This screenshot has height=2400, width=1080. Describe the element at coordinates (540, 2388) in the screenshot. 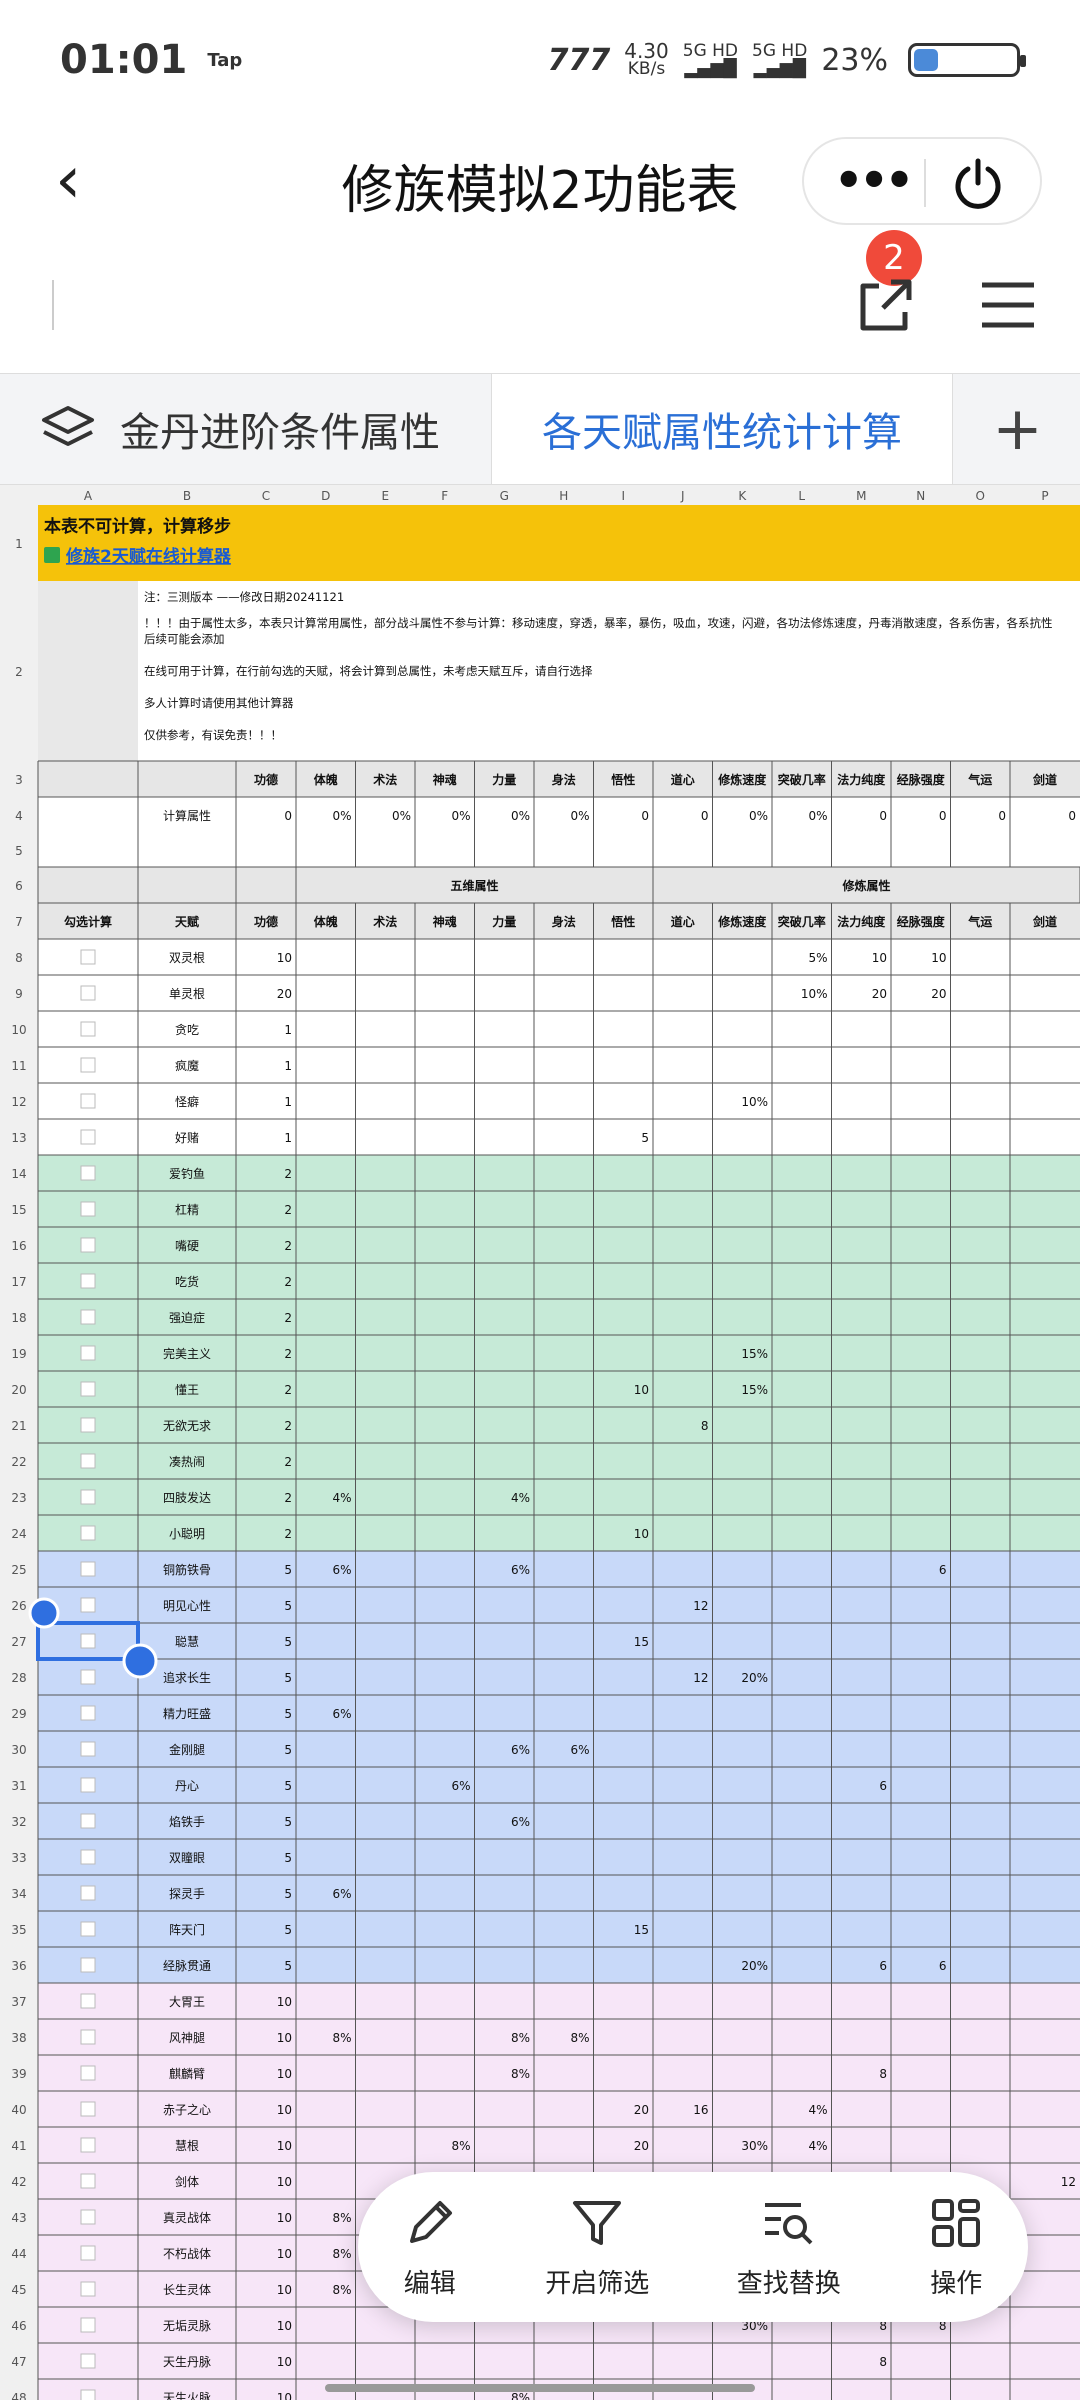

I see `home-indicator` at that location.